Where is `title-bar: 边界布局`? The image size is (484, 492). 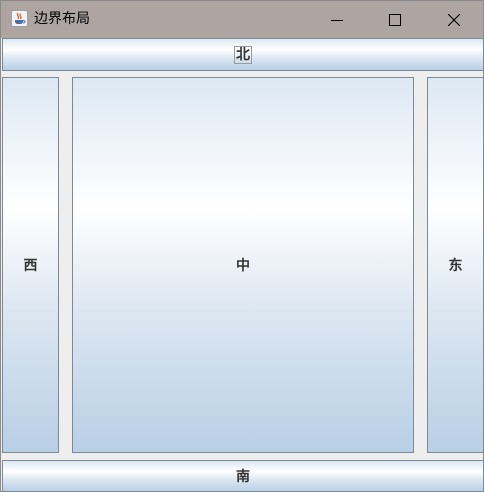
title-bar: 边界布局 is located at coordinates (242, 19).